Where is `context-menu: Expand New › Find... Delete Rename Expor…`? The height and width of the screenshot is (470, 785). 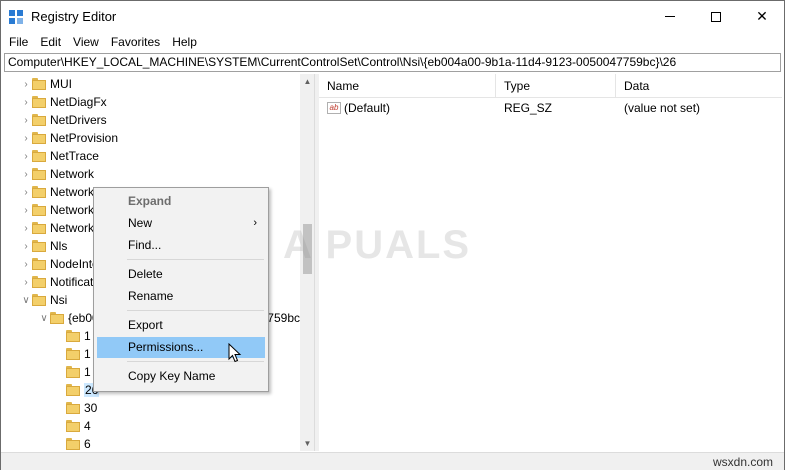
context-menu: Expand New › Find... Delete Rename Expor… is located at coordinates (181, 289).